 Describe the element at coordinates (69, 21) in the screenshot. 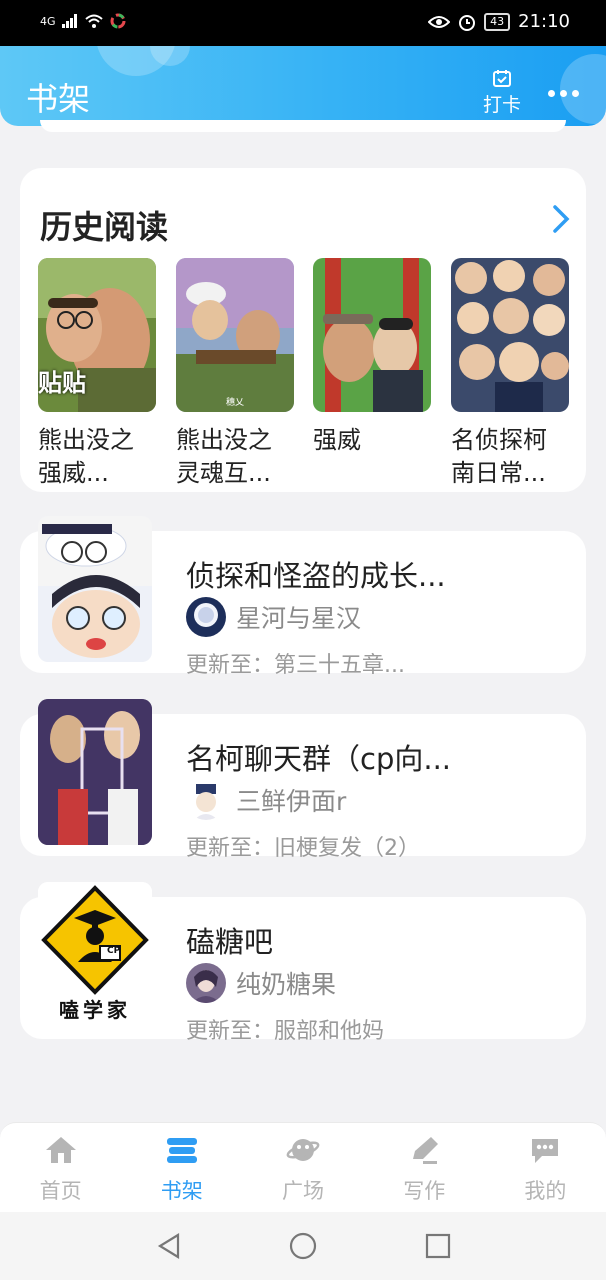

I see `signal-icon` at that location.